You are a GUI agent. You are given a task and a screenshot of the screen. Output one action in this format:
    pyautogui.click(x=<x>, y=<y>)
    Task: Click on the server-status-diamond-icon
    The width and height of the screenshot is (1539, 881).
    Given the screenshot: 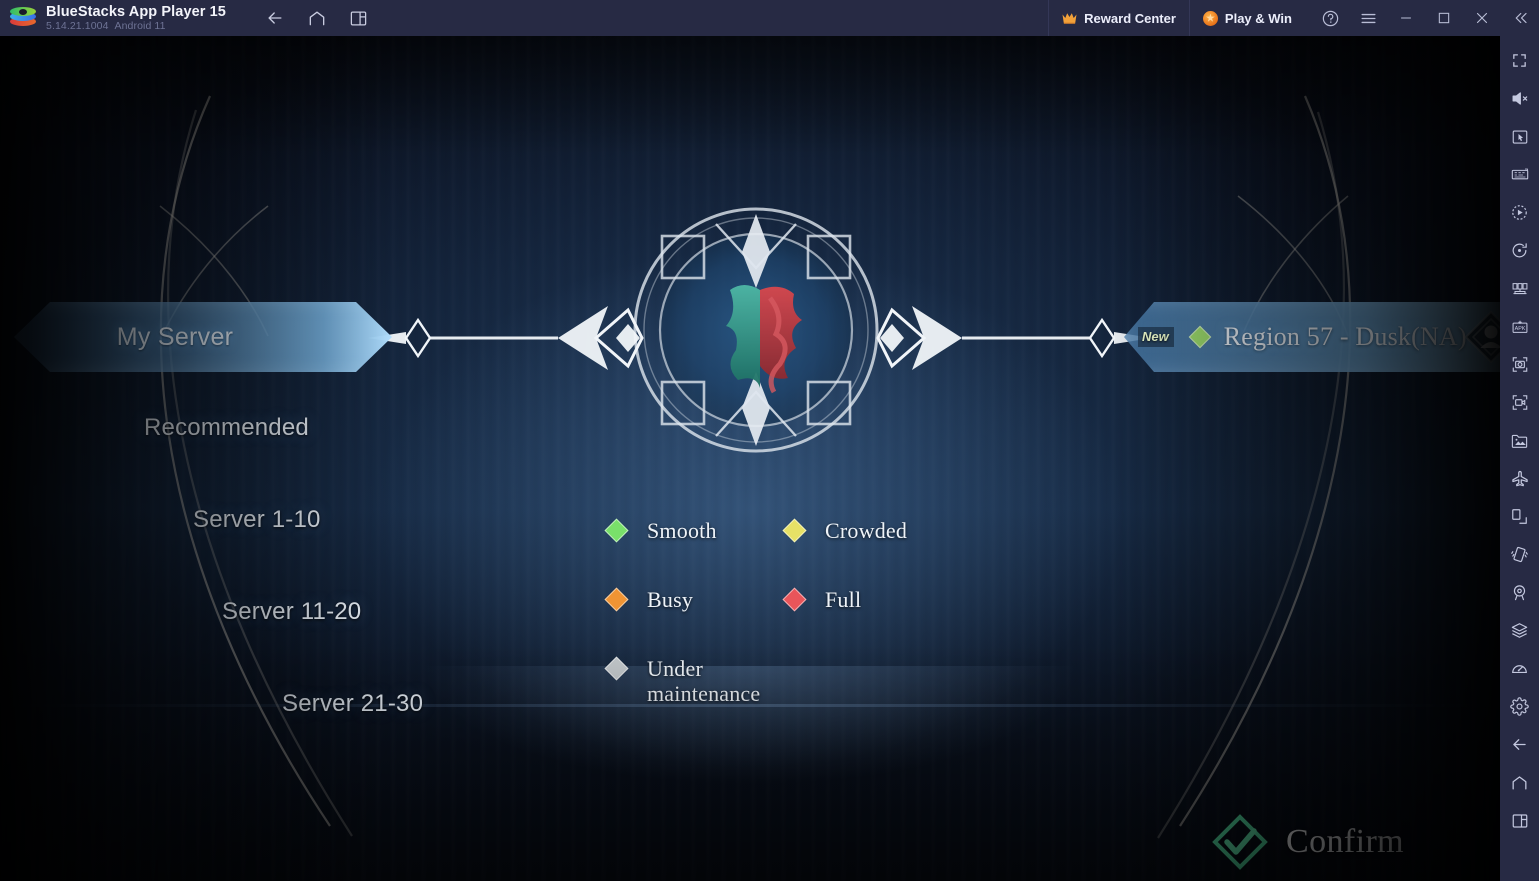 What is the action you would take?
    pyautogui.click(x=1200, y=337)
    